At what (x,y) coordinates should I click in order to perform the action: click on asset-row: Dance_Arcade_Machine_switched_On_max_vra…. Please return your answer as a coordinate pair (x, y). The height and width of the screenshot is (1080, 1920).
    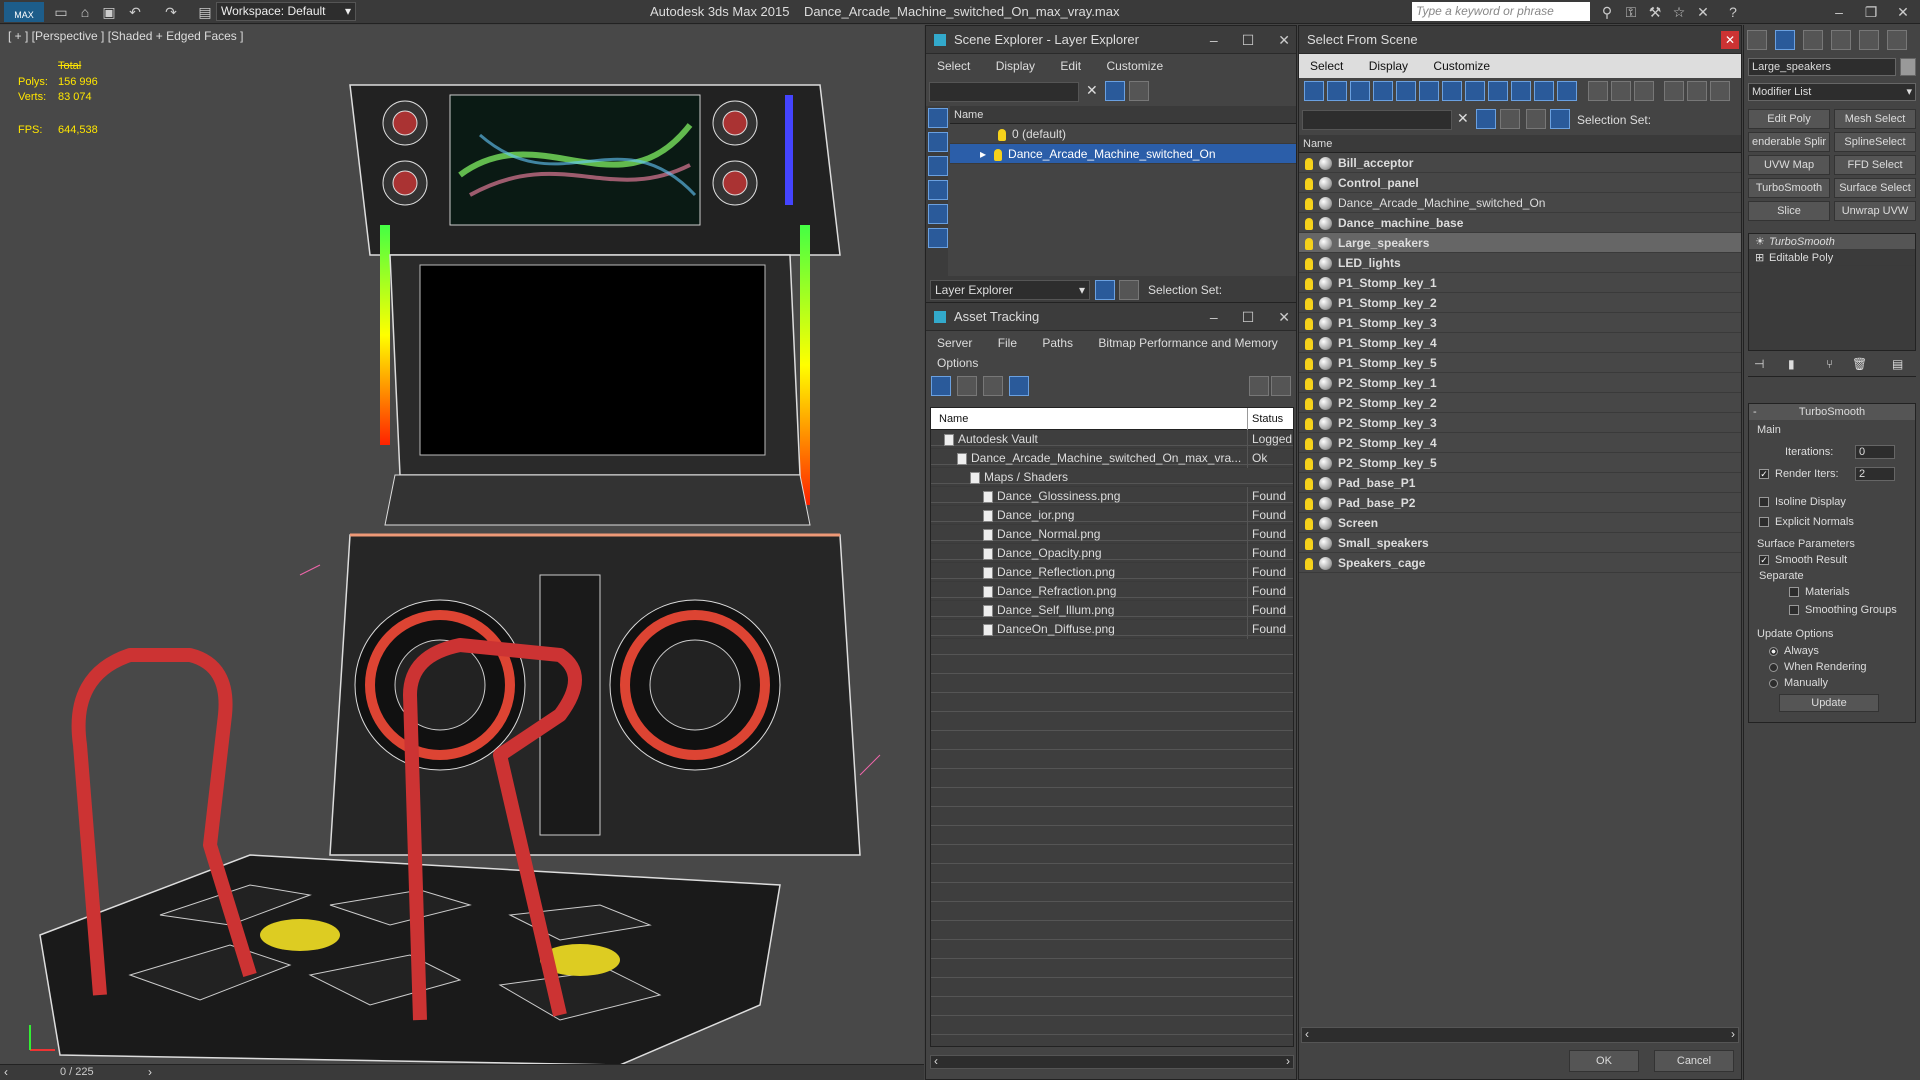
    Looking at the image, I should click on (1112, 458).